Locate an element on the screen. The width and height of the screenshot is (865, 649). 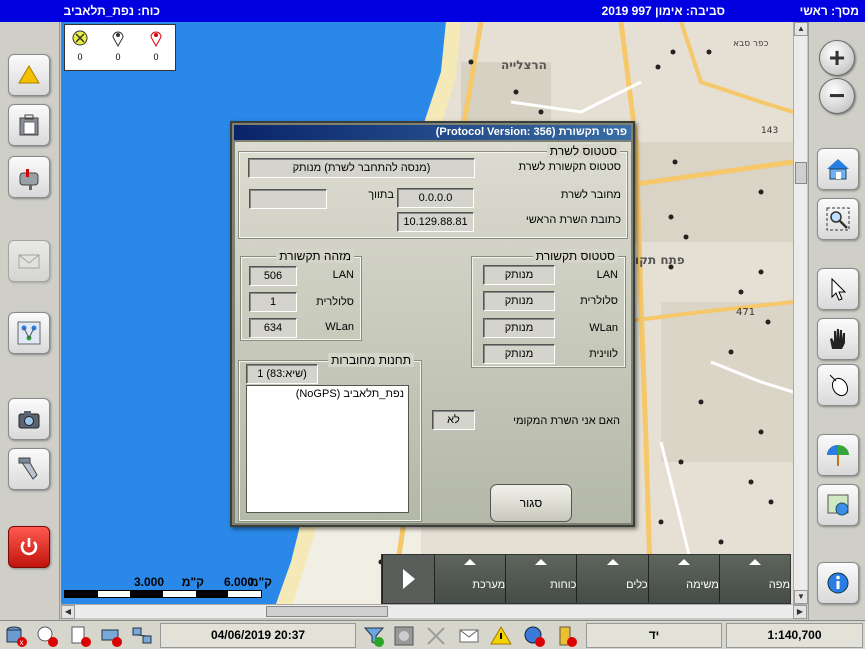
comm-id-lan-label: LAN is located at coordinates (343, 275).